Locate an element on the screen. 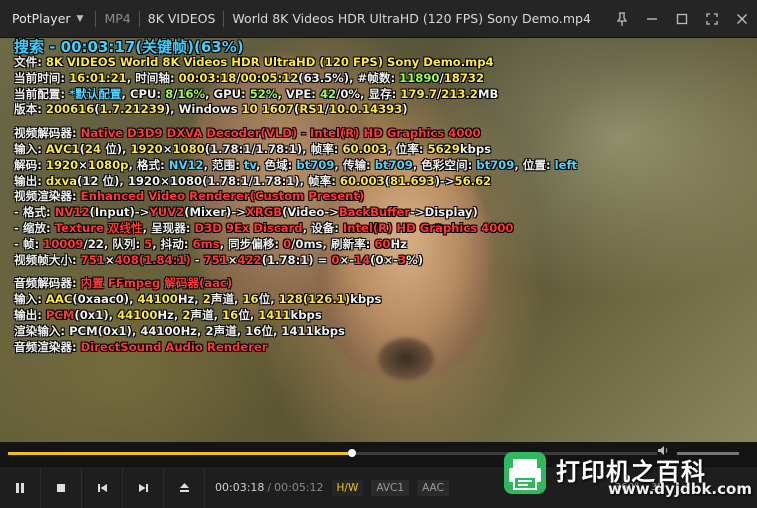  osd-audio-renderer-line: 音频渲染器: DirectSound Audio Renderer is located at coordinates (384, 348).